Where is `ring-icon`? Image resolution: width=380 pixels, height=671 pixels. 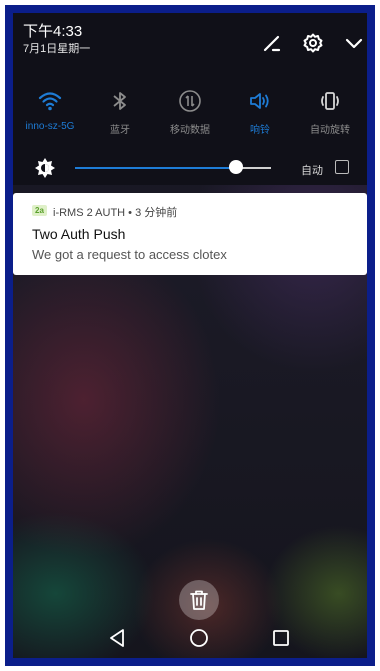
ring-icon is located at coordinates (260, 101).